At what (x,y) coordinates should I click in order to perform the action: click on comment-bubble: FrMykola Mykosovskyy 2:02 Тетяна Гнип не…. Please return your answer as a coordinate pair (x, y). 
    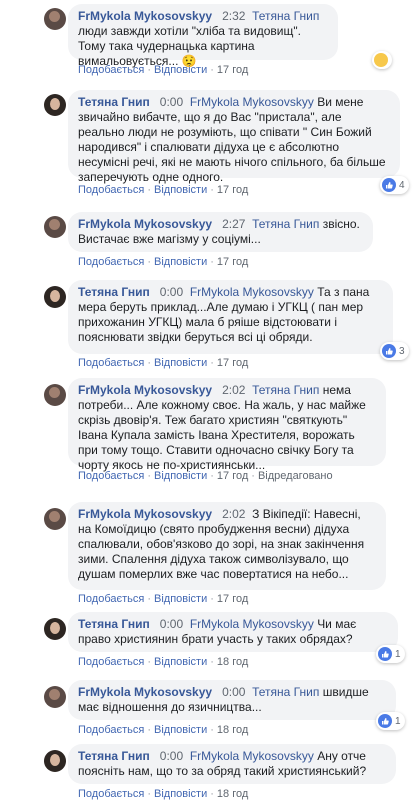
    Looking at the image, I should click on (227, 425).